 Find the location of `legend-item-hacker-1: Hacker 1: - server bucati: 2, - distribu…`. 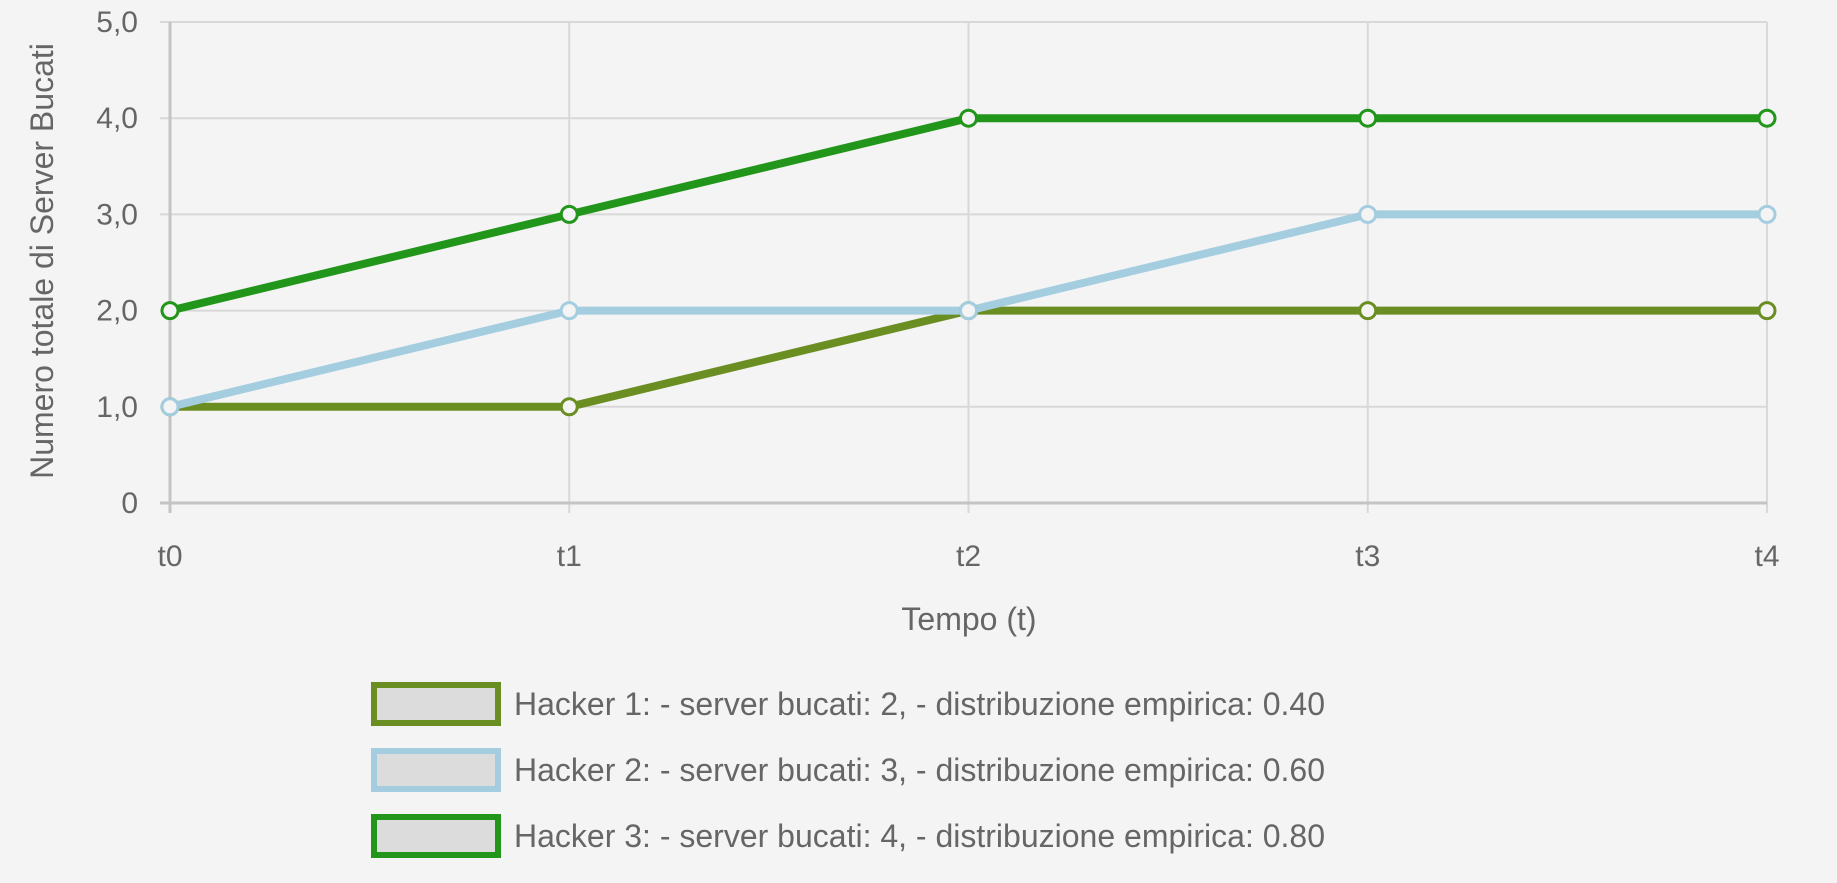

legend-item-hacker-1: Hacker 1: - server bucati: 2, - distribu… is located at coordinates (848, 704).